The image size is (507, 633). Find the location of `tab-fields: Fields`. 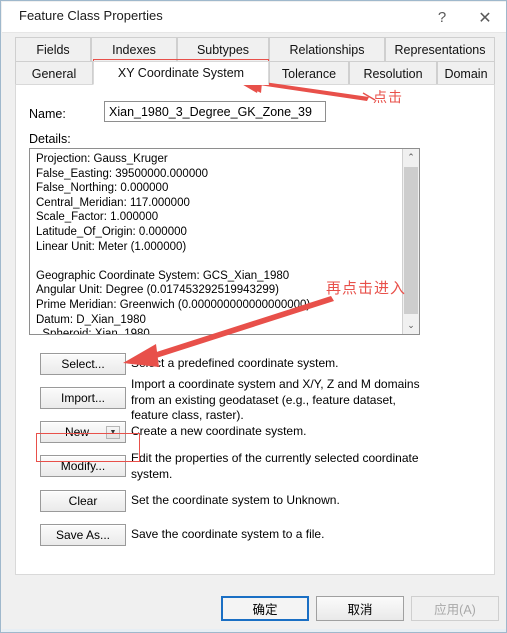

tab-fields: Fields is located at coordinates (53, 49).